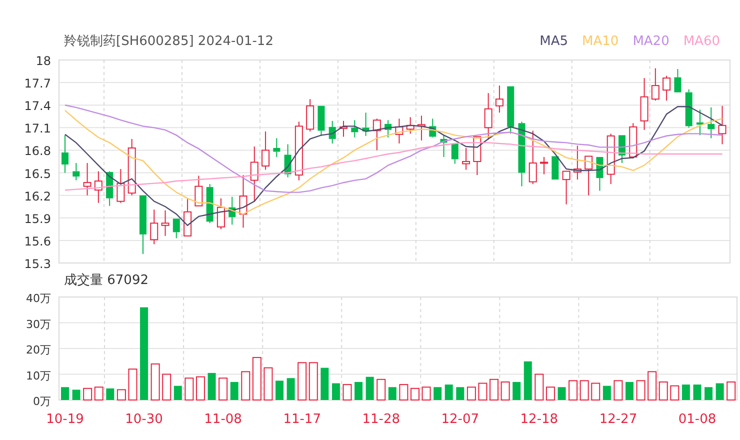 This screenshot has width=740, height=440. Describe the element at coordinates (144, 419) in the screenshot. I see `date-label: 10-30` at that location.